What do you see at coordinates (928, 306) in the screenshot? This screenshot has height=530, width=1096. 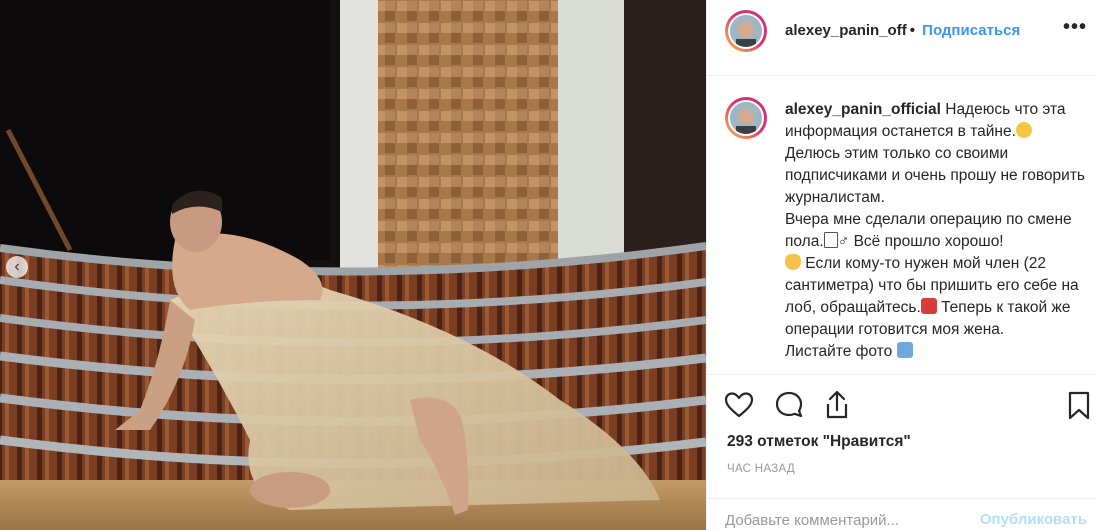 I see `telephone-emoji-icon` at bounding box center [928, 306].